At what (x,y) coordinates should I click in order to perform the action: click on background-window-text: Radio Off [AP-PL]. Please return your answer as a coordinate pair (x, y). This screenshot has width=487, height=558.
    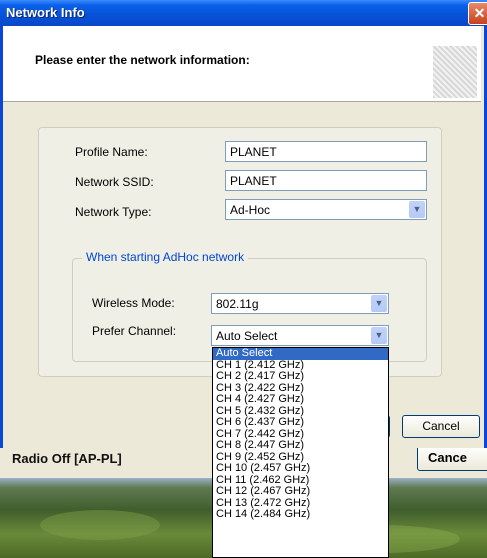
    Looking at the image, I should click on (67, 458).